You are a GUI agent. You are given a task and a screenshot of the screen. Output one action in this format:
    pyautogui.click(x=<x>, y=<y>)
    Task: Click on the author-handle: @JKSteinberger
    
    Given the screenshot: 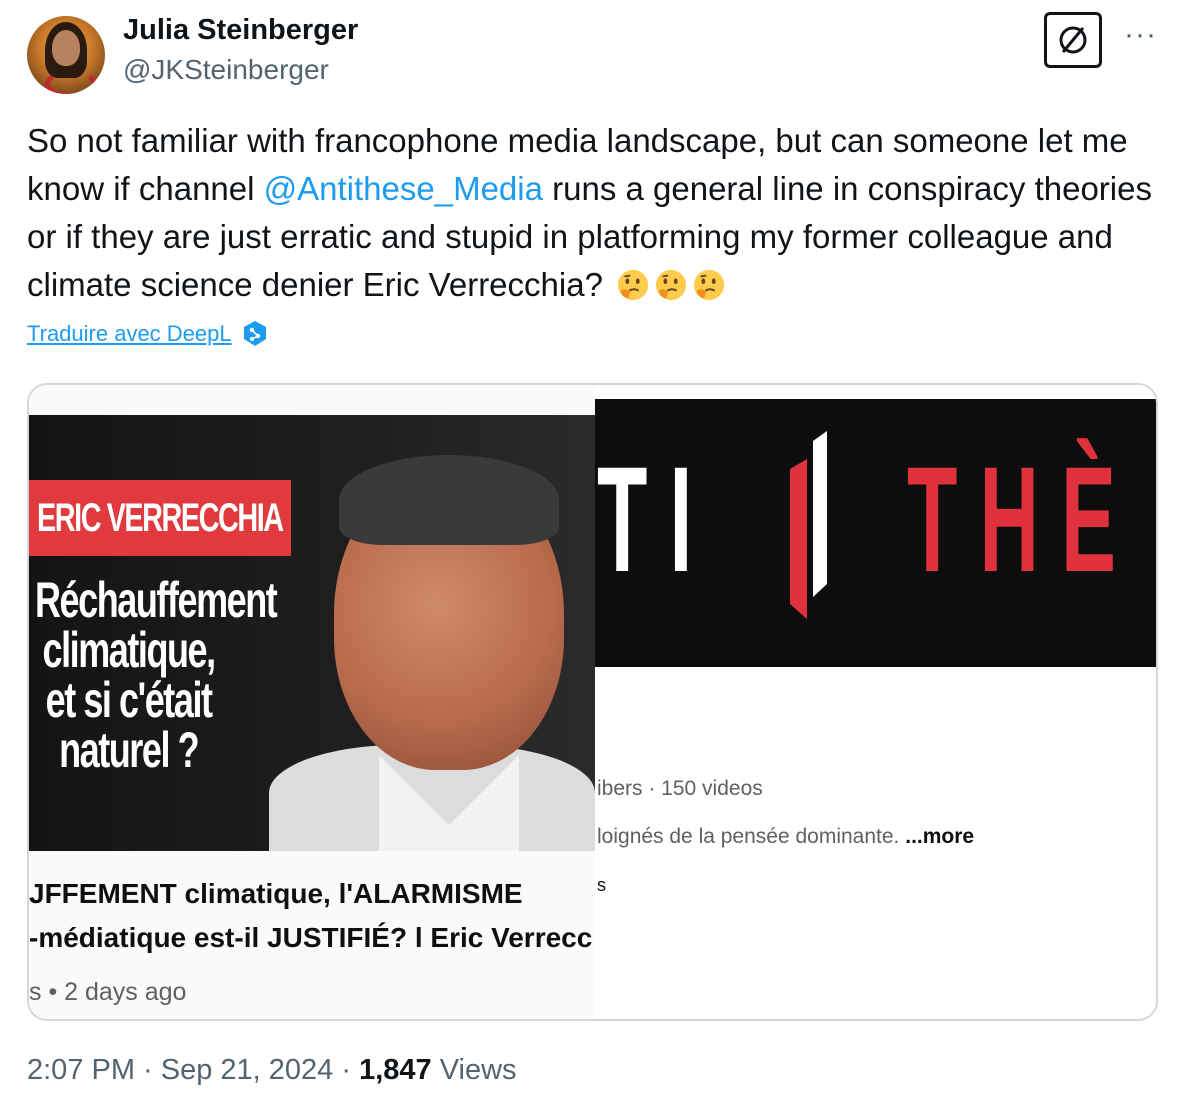 What is the action you would take?
    pyautogui.click(x=226, y=70)
    